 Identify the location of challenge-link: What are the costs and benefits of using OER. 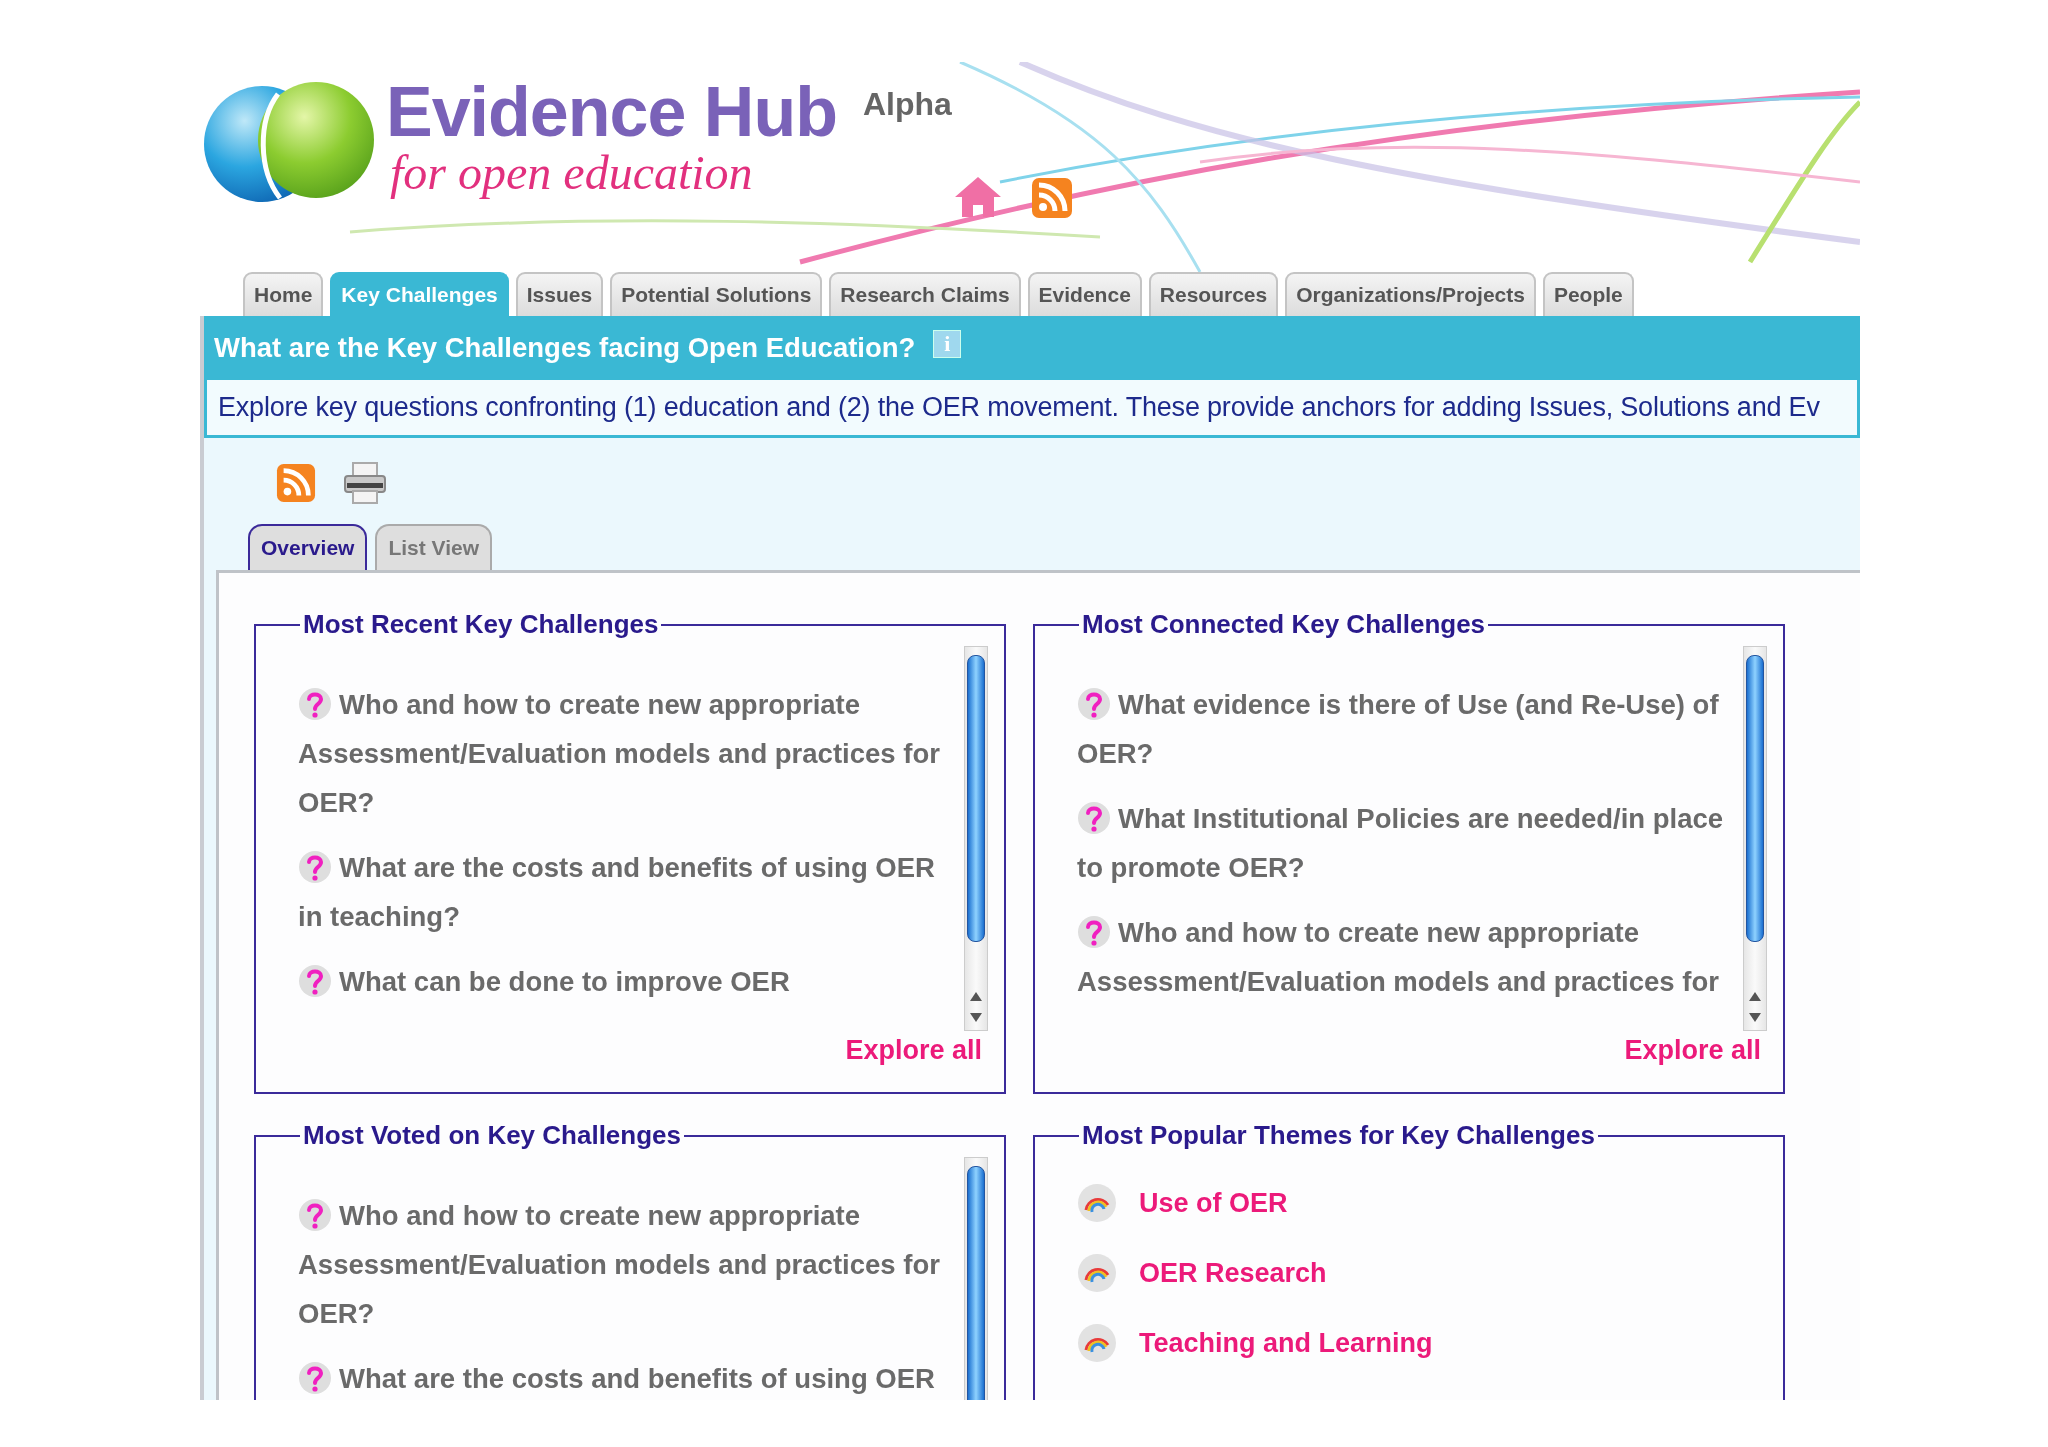
(622, 1377).